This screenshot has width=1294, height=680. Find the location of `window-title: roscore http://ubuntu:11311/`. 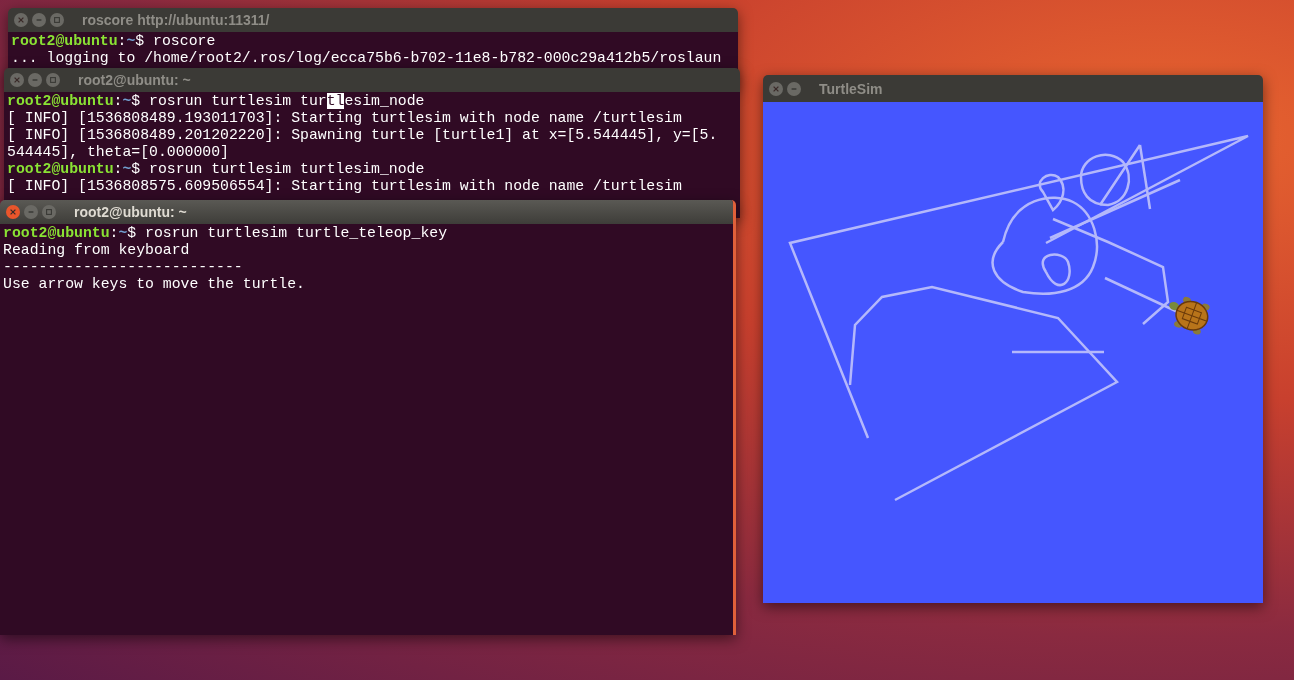

window-title: roscore http://ubuntu:11311/ is located at coordinates (176, 20).